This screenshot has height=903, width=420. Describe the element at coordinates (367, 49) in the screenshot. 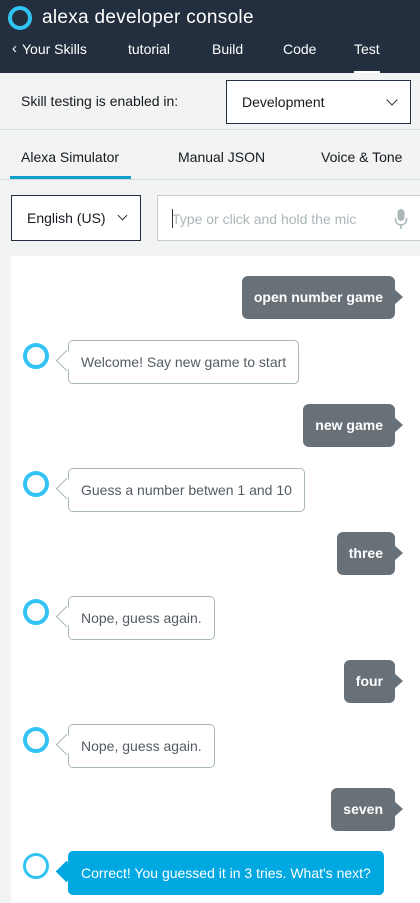

I see `nav-test: Test` at that location.